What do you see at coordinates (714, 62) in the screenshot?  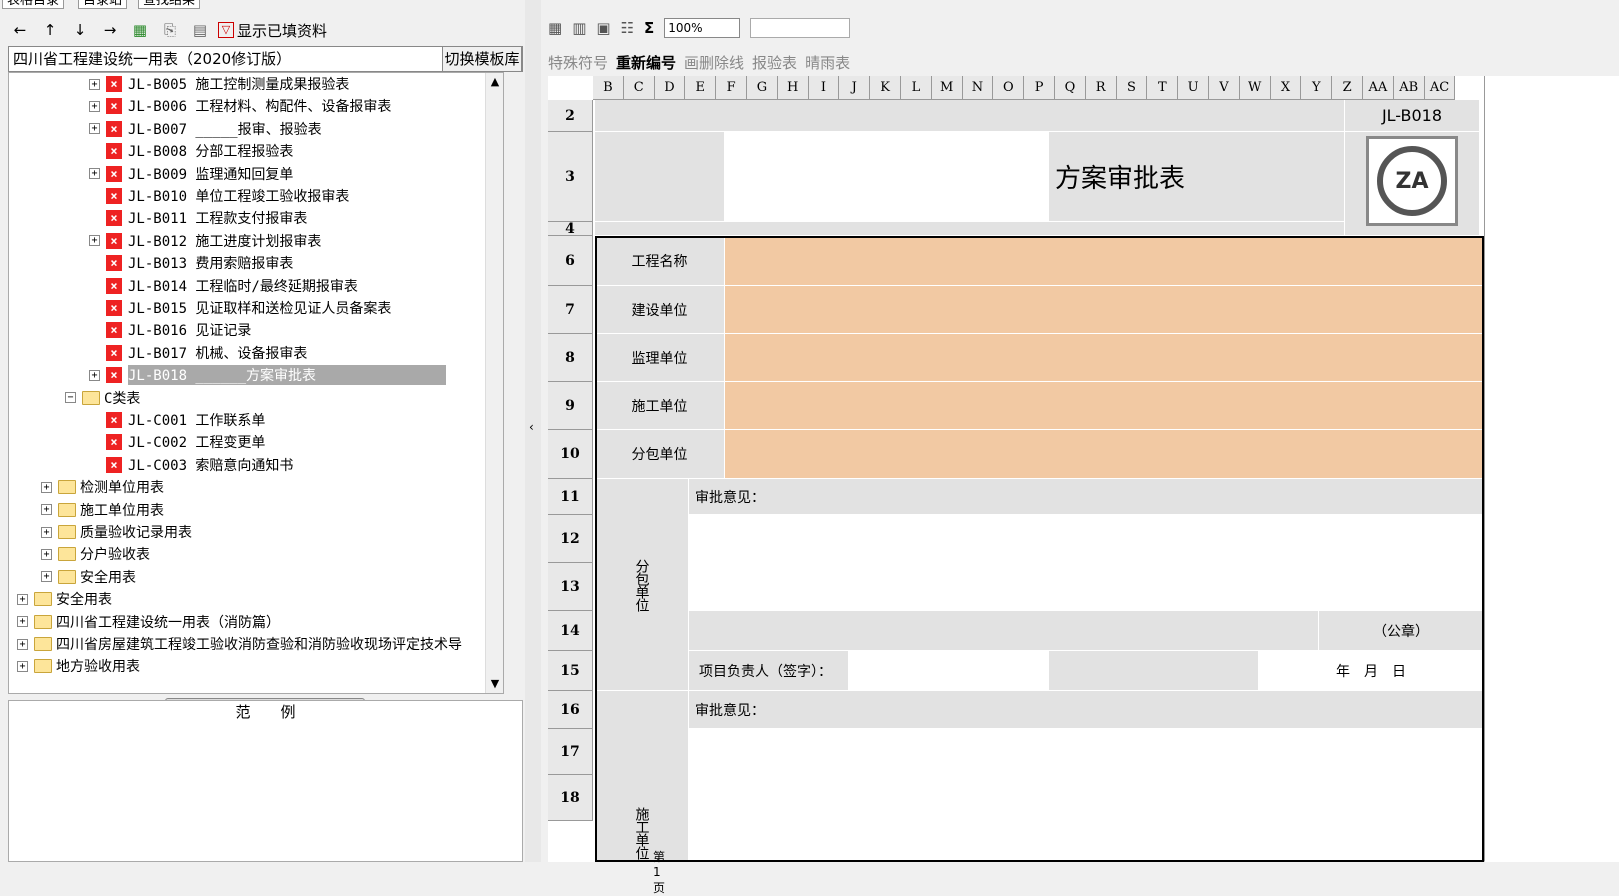 I see `strike-button: 画删除线` at bounding box center [714, 62].